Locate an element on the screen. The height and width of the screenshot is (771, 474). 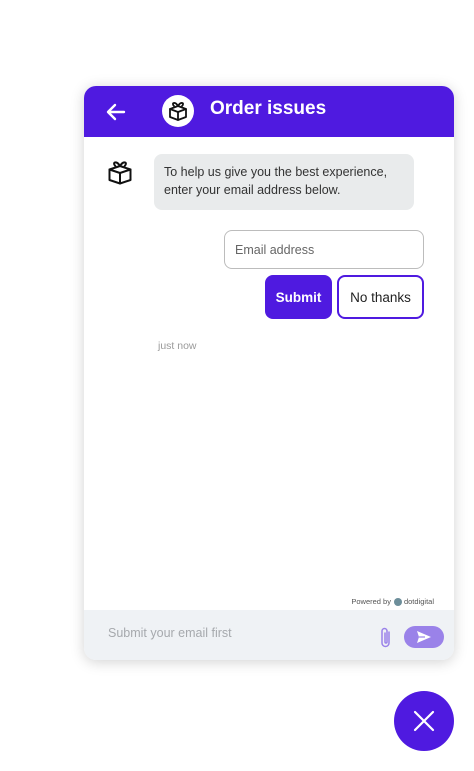
no-thanks-button: No thanks is located at coordinates (380, 297).